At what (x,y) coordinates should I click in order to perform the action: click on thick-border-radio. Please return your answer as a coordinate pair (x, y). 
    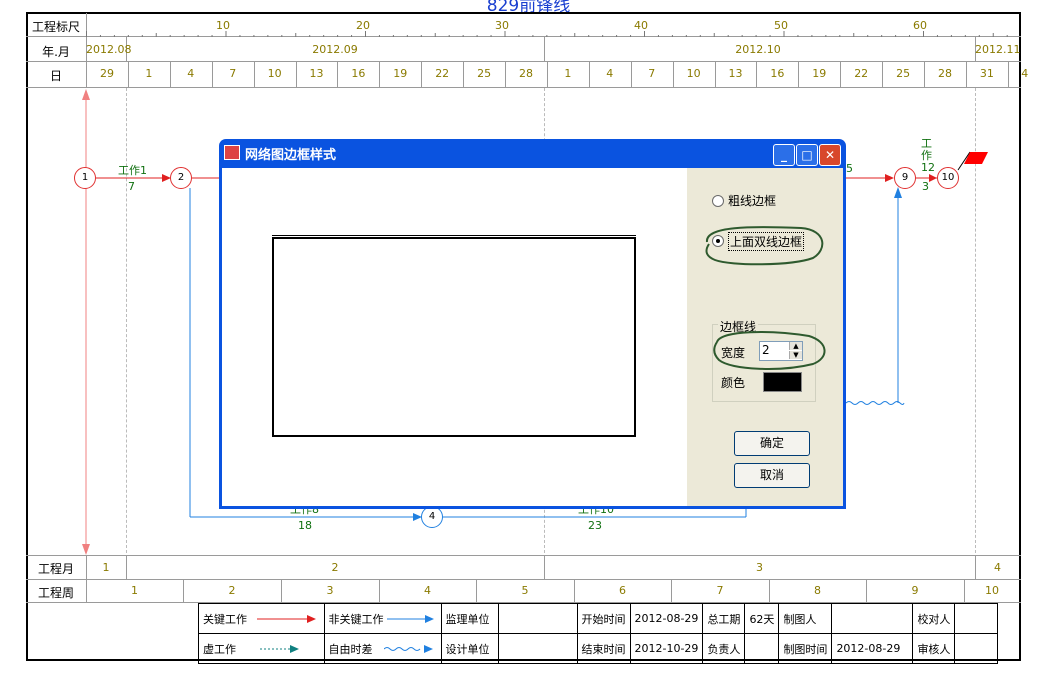
    Looking at the image, I should click on (718, 201).